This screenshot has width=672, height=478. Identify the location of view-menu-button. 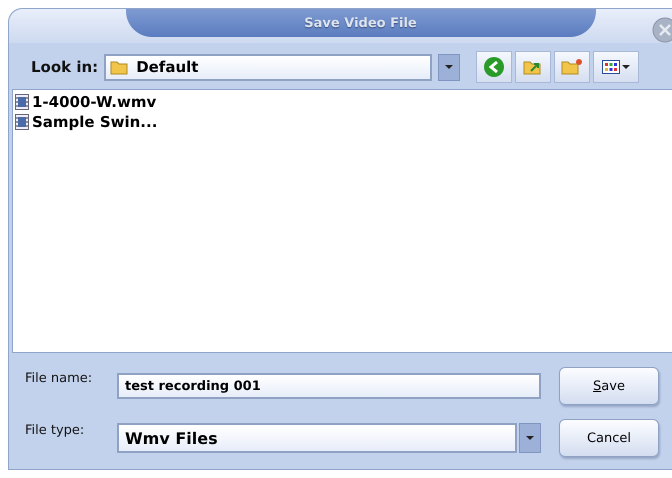
(616, 67).